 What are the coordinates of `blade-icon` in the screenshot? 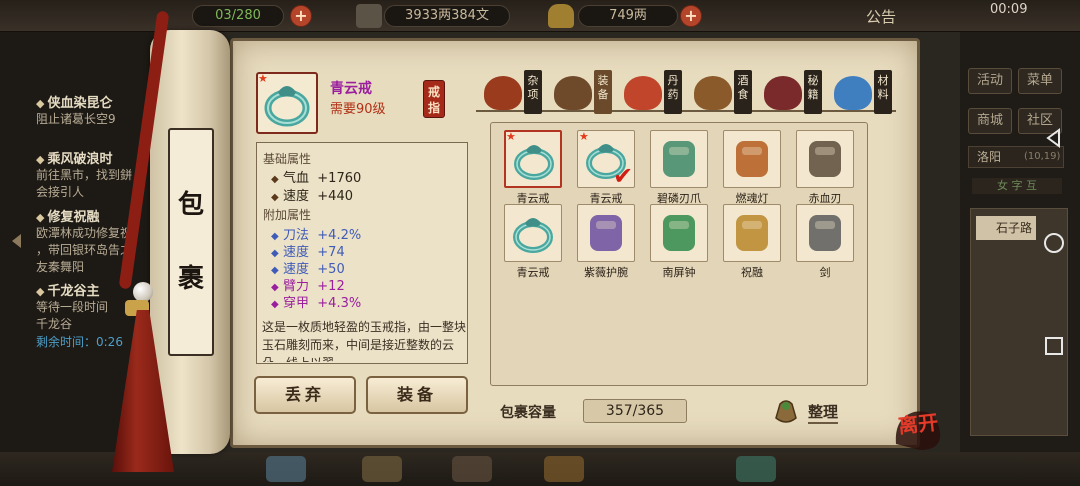 It's located at (825, 159).